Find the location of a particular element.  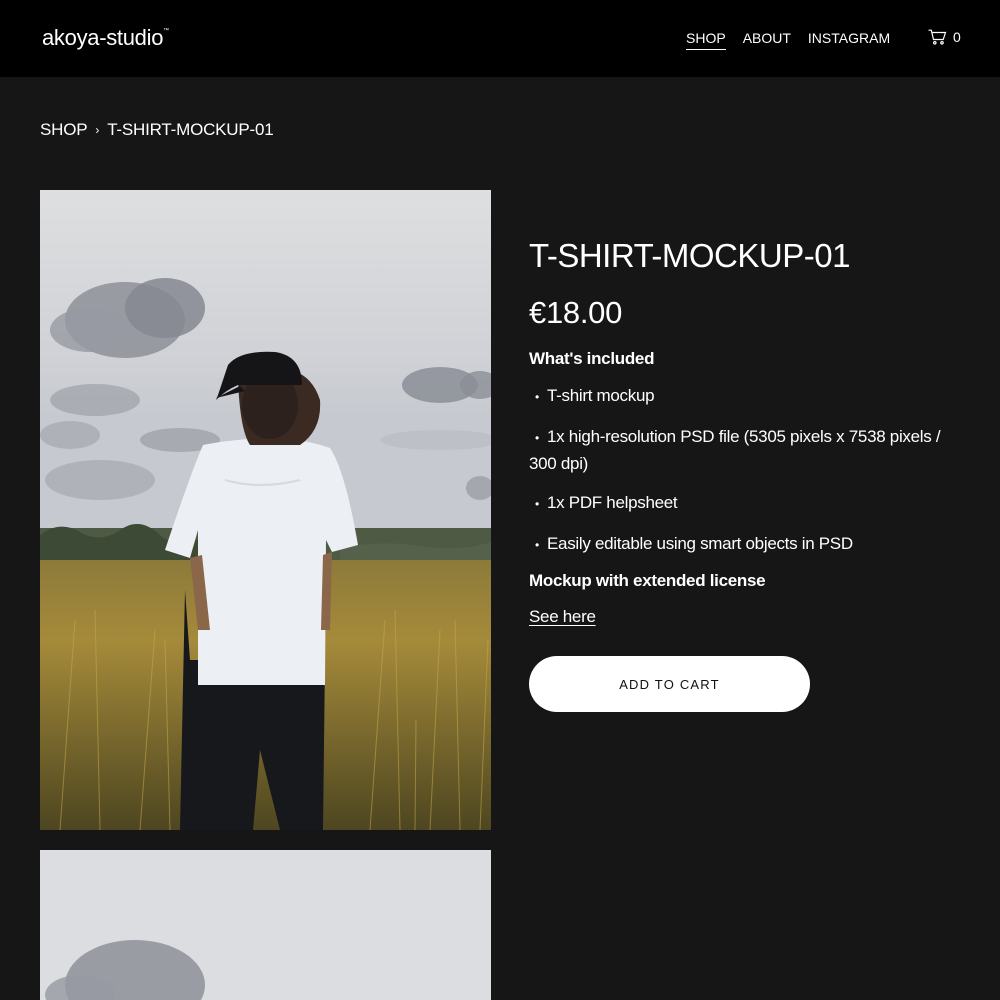

site-header: akoya-studio™ SHOP ABOUT INSTAGRAM 0 is located at coordinates (500, 38).